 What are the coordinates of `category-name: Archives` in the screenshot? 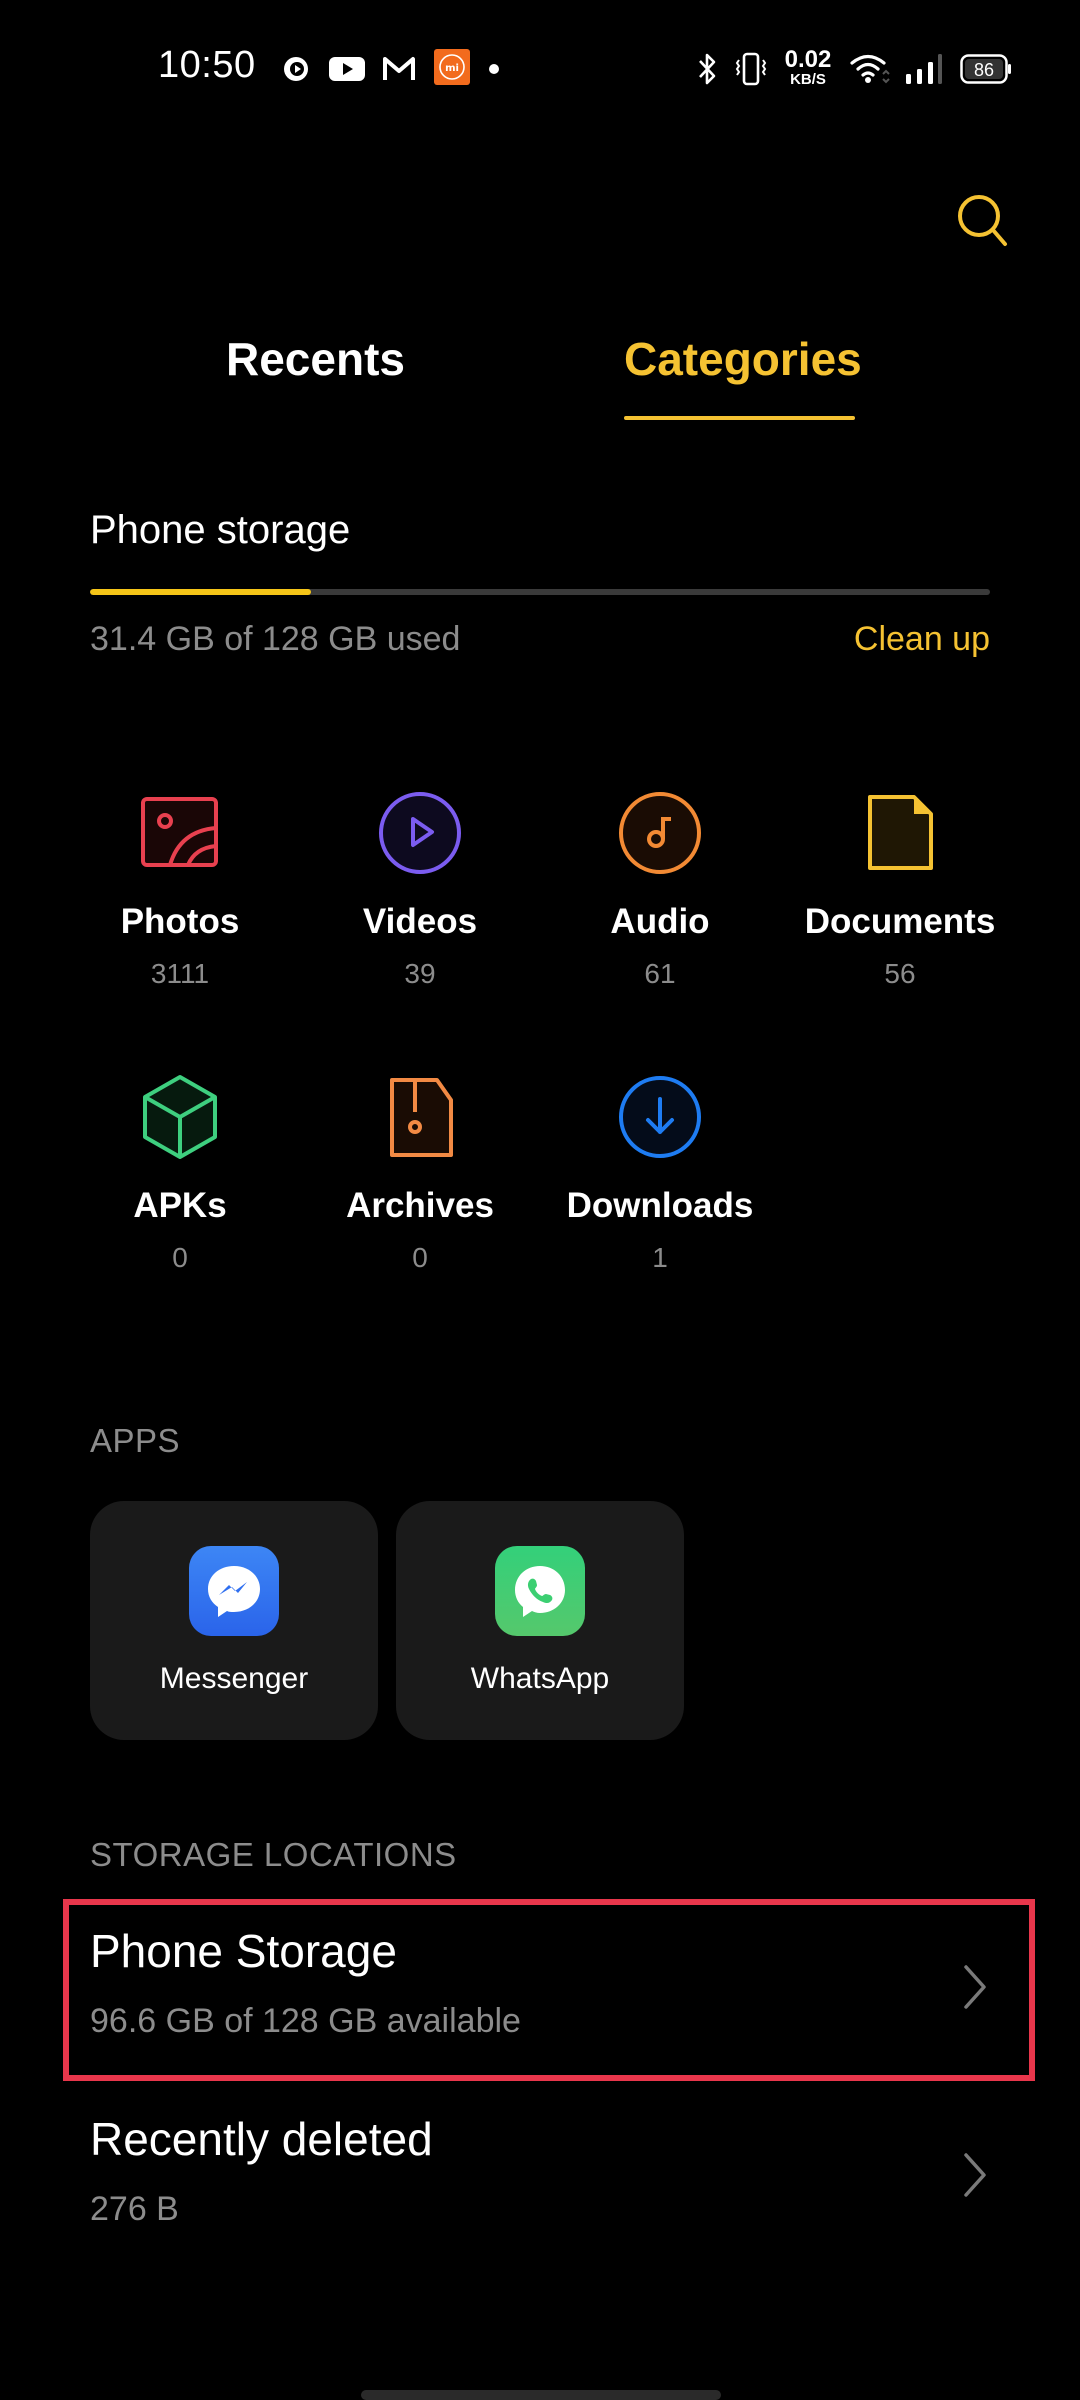 It's located at (420, 1205).